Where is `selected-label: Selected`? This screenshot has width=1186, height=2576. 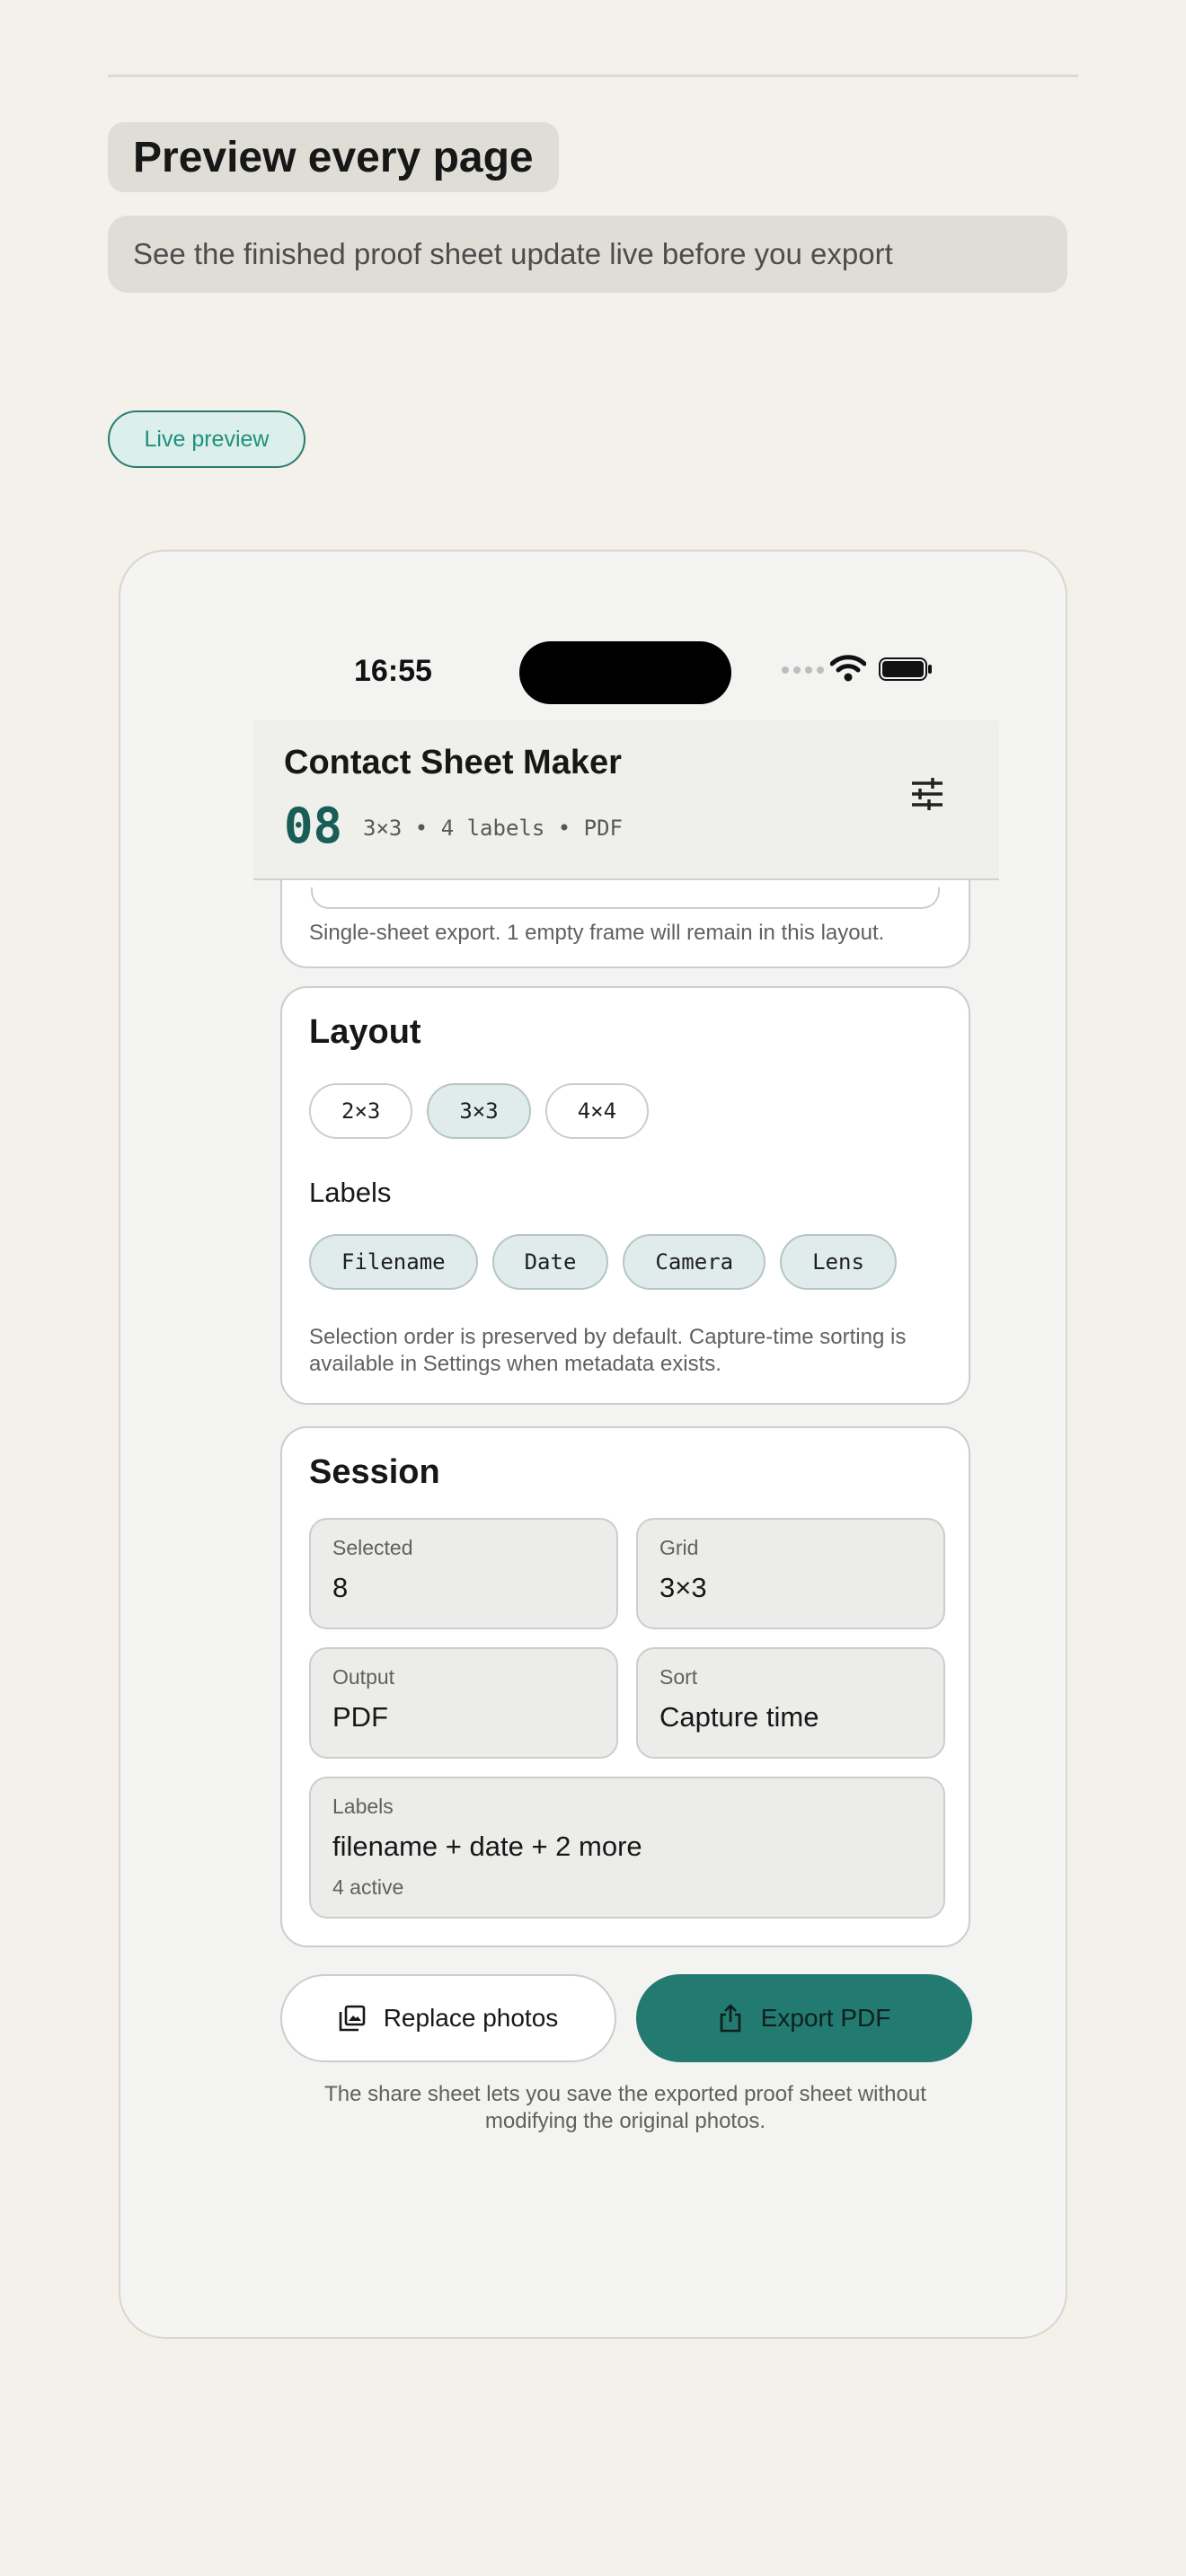 selected-label: Selected is located at coordinates (372, 1547).